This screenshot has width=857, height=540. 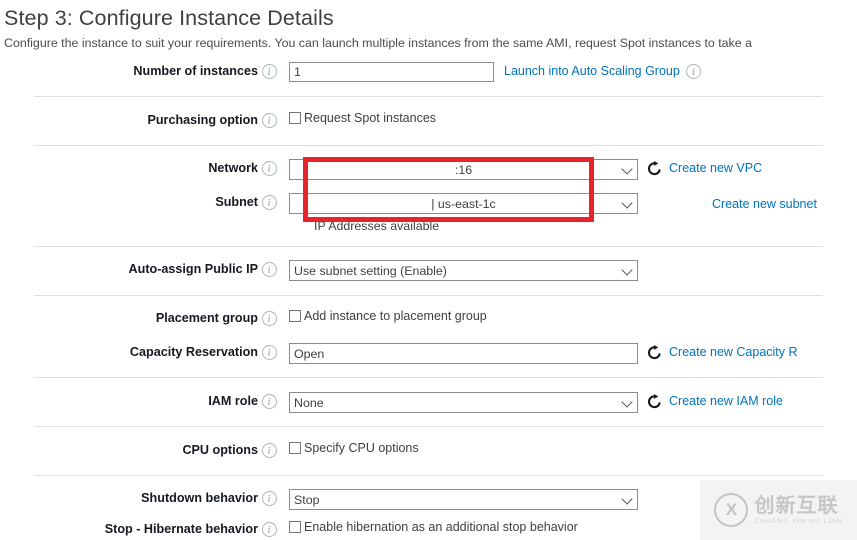 I want to click on label-shutdown-behavior: Shutdown behavior, so click(x=199, y=498).